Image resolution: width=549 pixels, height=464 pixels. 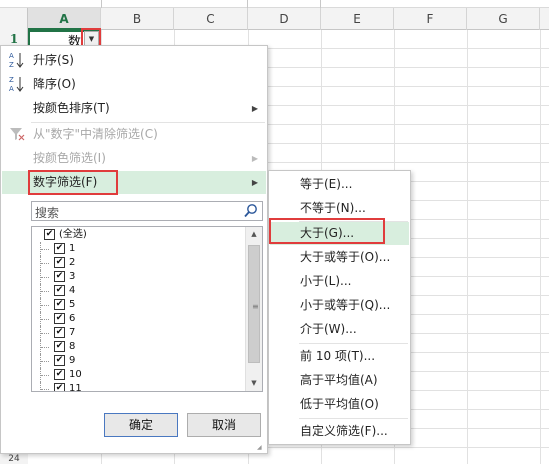 What do you see at coordinates (430, 19) in the screenshot?
I see `column-header-f: F` at bounding box center [430, 19].